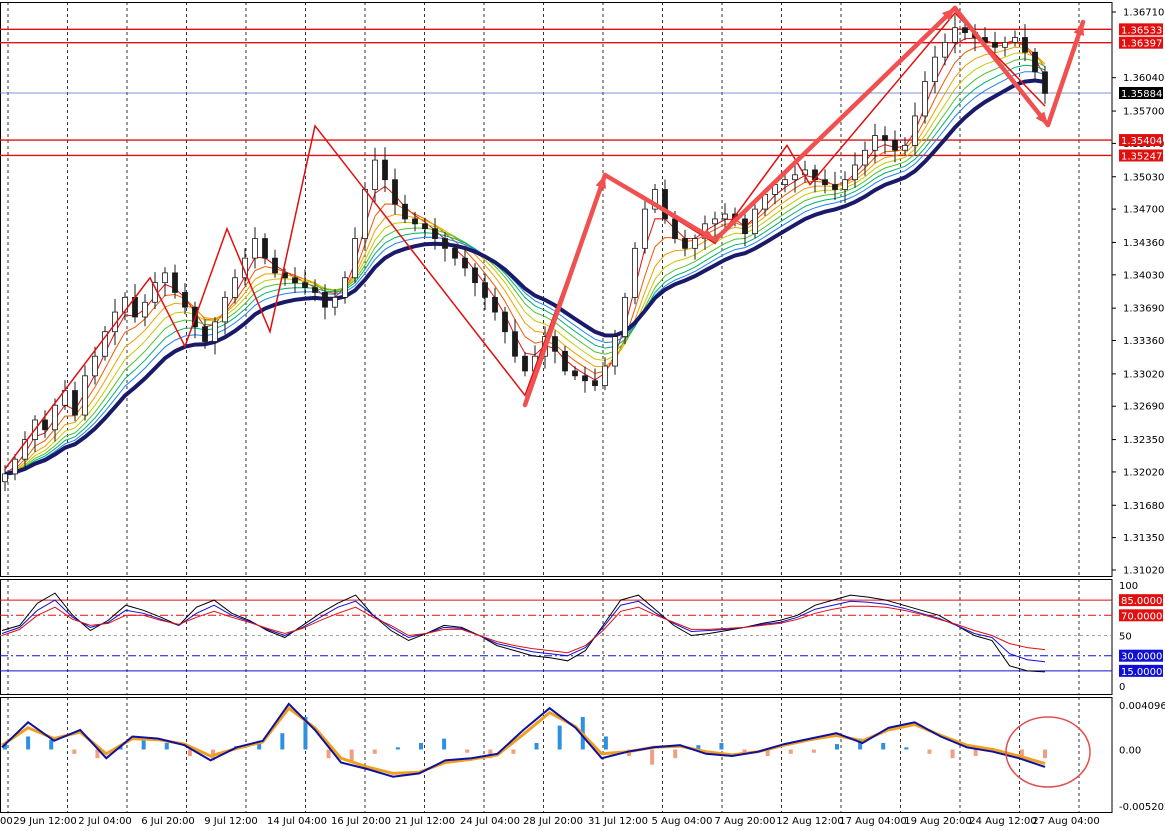 This screenshot has width=1165, height=831. Describe the element at coordinates (297, 821) in the screenshot. I see `time-label: 14 Jul 04:00` at that location.